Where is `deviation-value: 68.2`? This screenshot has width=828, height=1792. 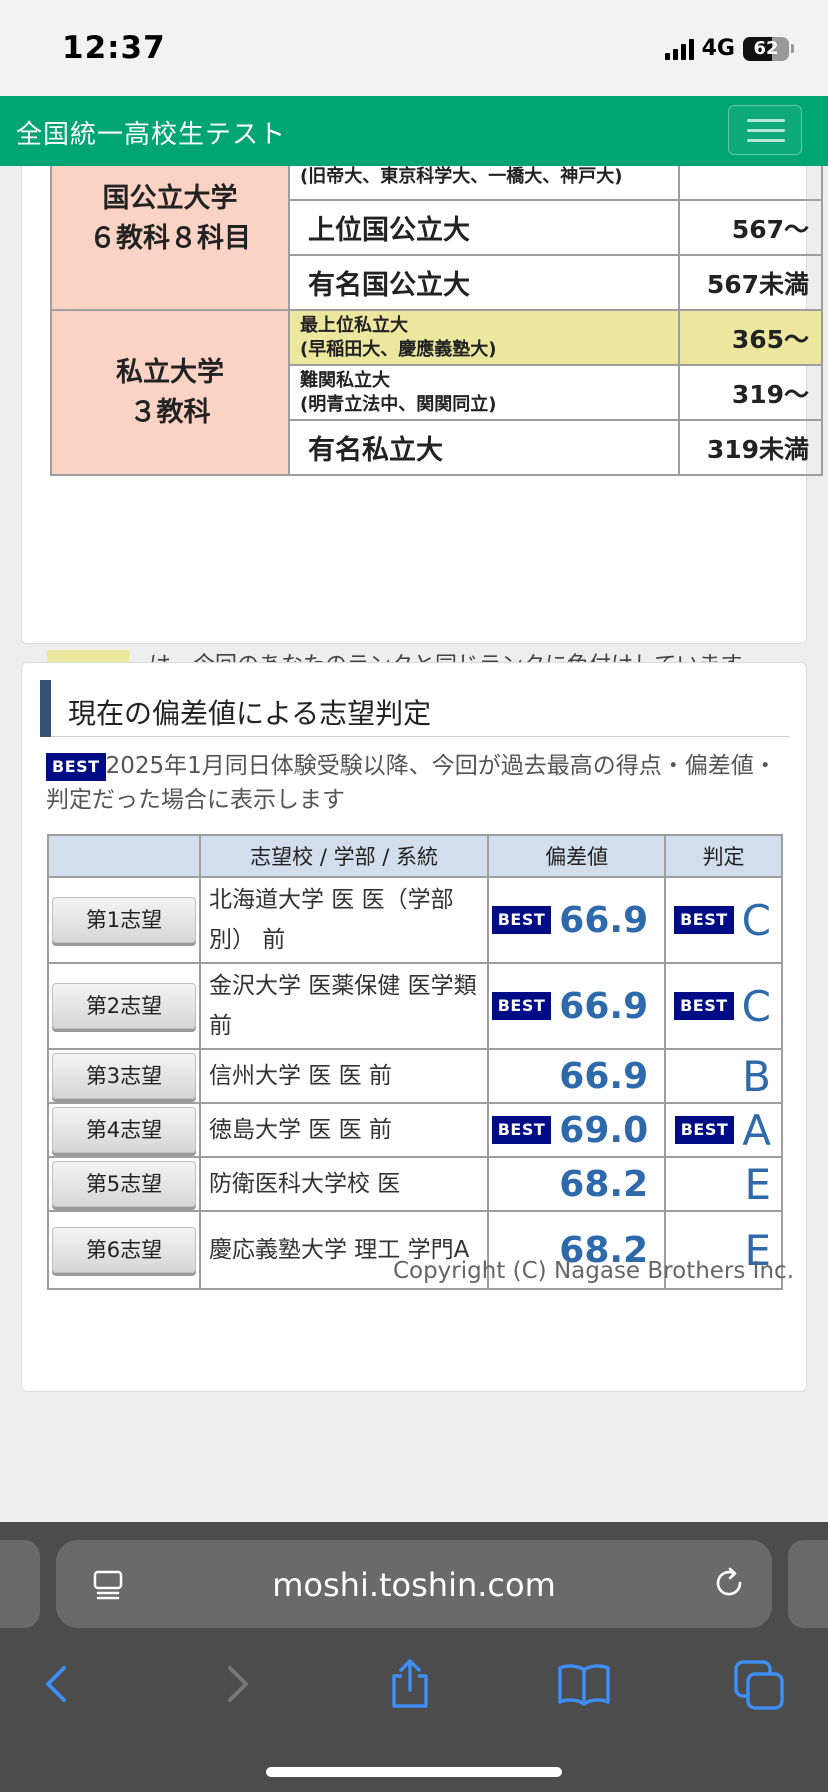
deviation-value: 68.2 is located at coordinates (604, 1184).